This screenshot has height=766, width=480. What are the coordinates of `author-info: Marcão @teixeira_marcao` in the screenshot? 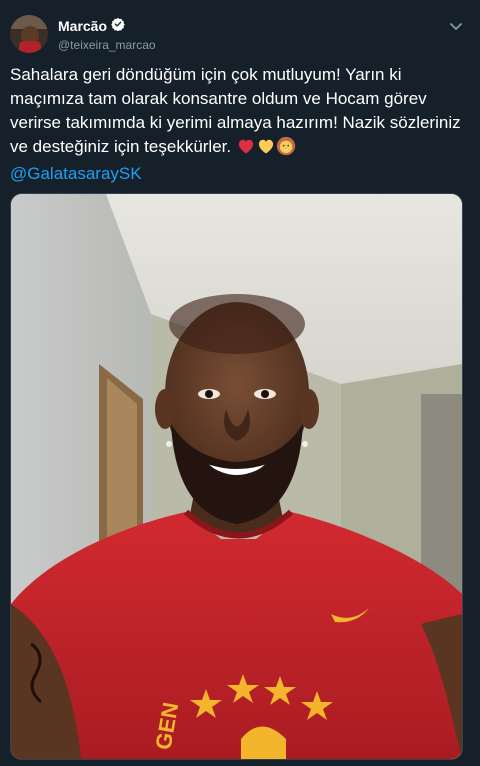 It's located at (107, 34).